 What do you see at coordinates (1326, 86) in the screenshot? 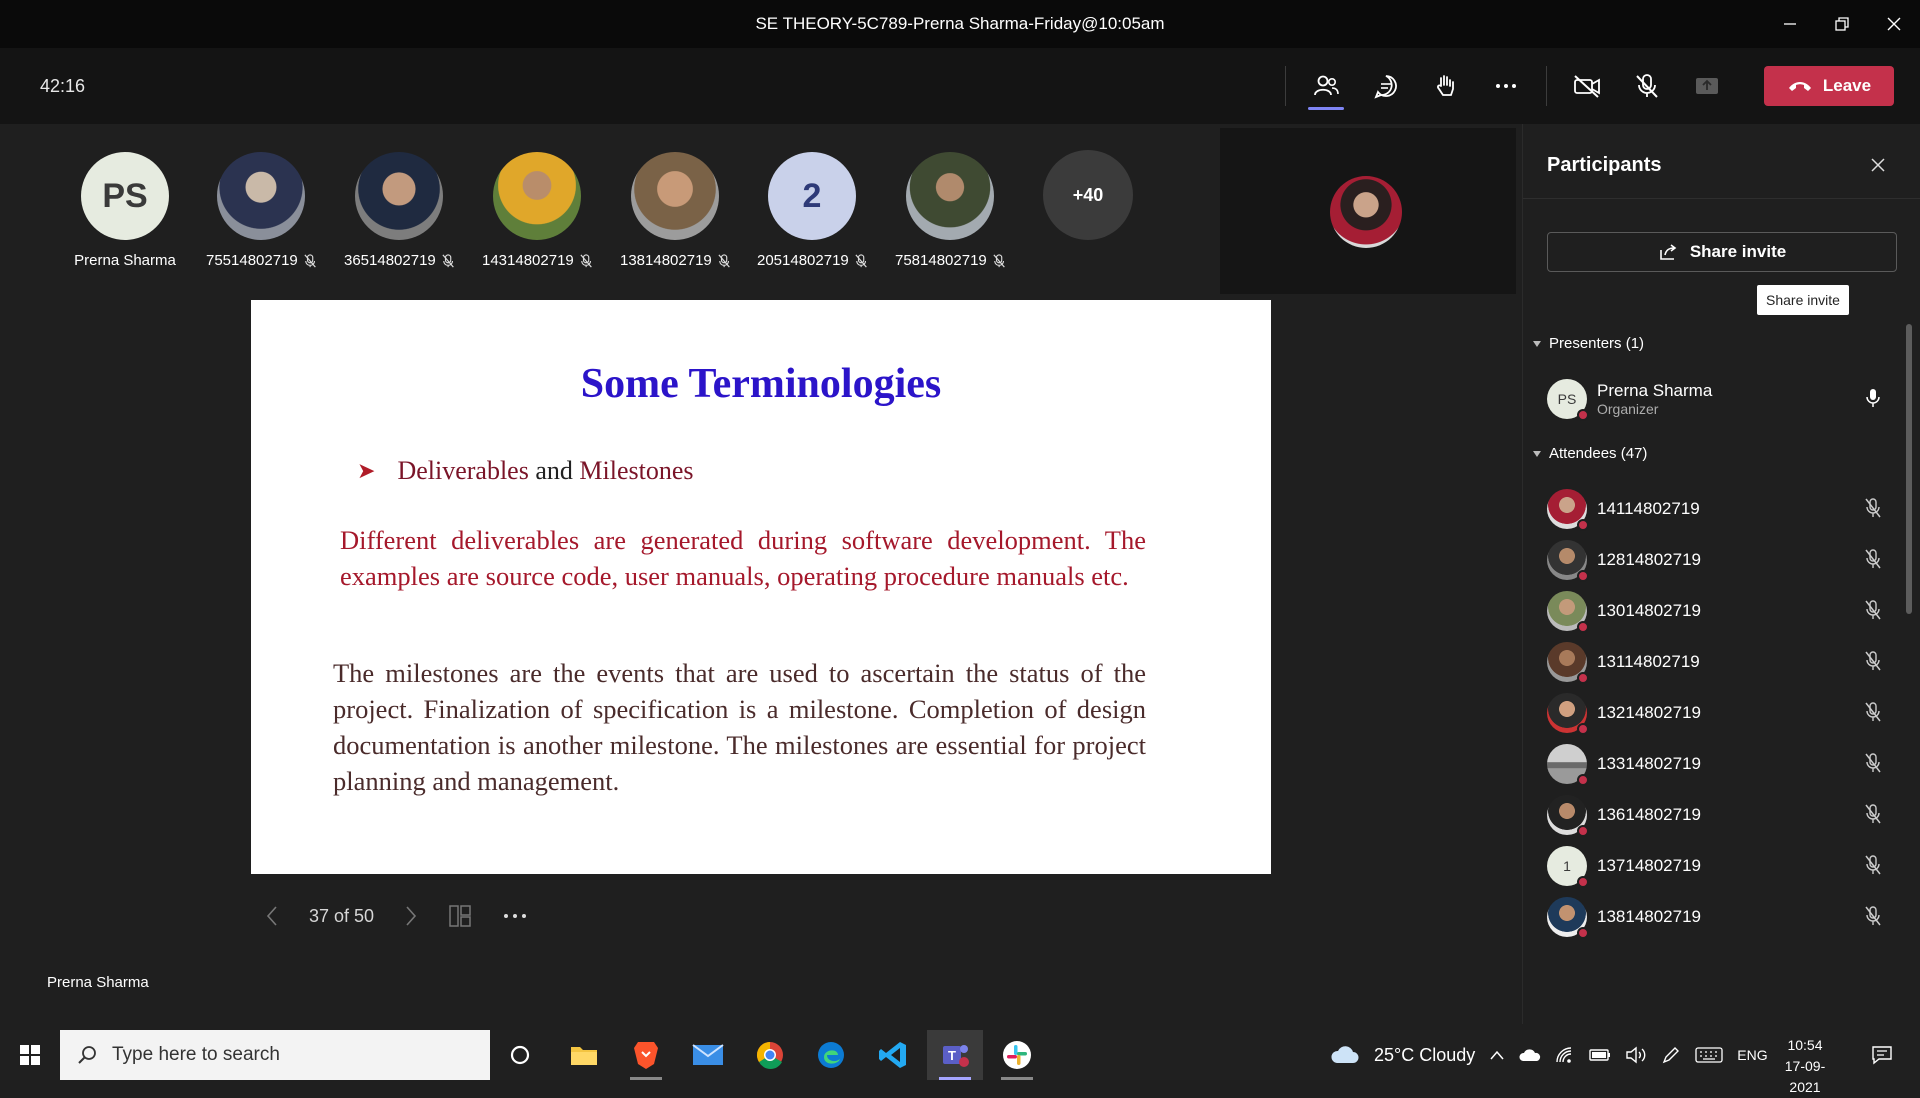
I see `participants-toggle-button` at bounding box center [1326, 86].